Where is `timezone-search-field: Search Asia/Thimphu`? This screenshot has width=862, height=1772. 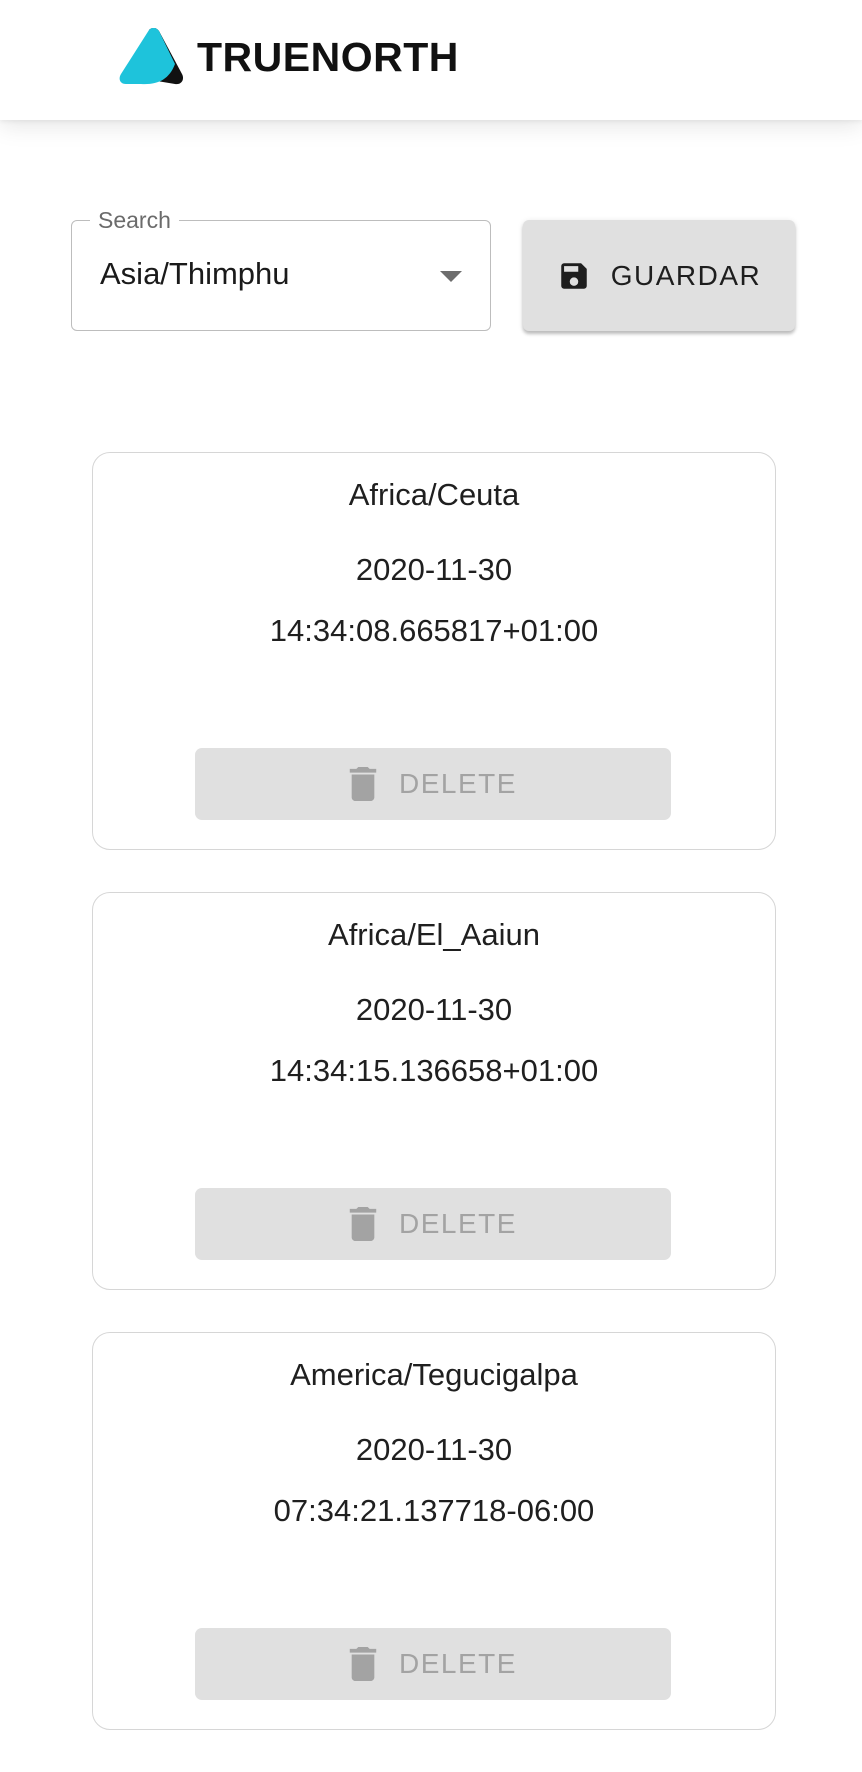
timezone-search-field: Search Asia/Thimphu is located at coordinates (281, 268).